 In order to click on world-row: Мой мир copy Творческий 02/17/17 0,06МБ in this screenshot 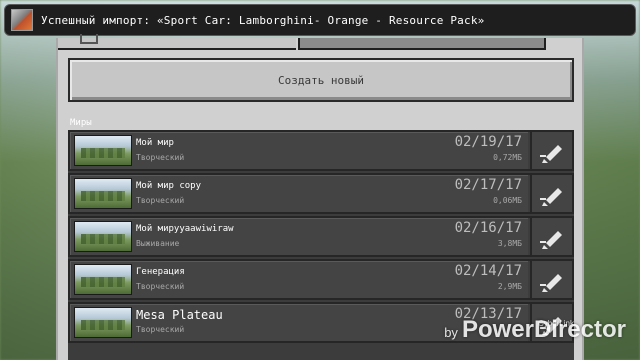, I will do `click(321, 193)`.